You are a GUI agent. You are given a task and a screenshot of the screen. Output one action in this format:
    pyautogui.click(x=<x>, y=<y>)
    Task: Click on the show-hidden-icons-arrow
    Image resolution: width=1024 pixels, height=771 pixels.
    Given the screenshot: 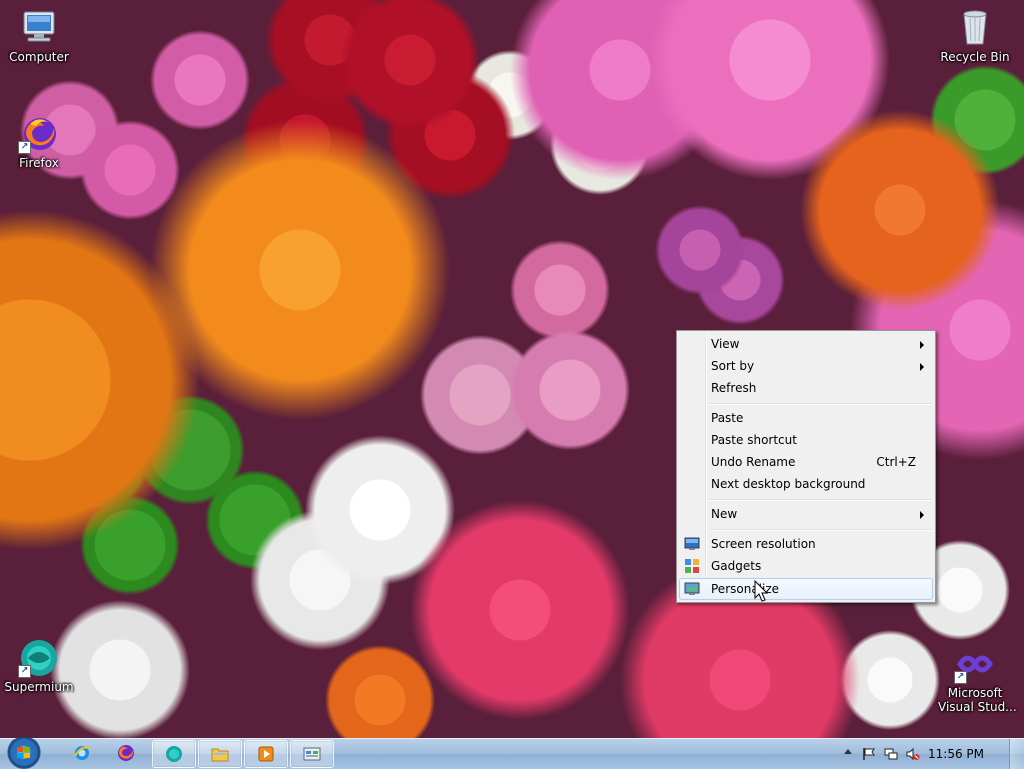 What is the action you would take?
    pyautogui.click(x=848, y=751)
    